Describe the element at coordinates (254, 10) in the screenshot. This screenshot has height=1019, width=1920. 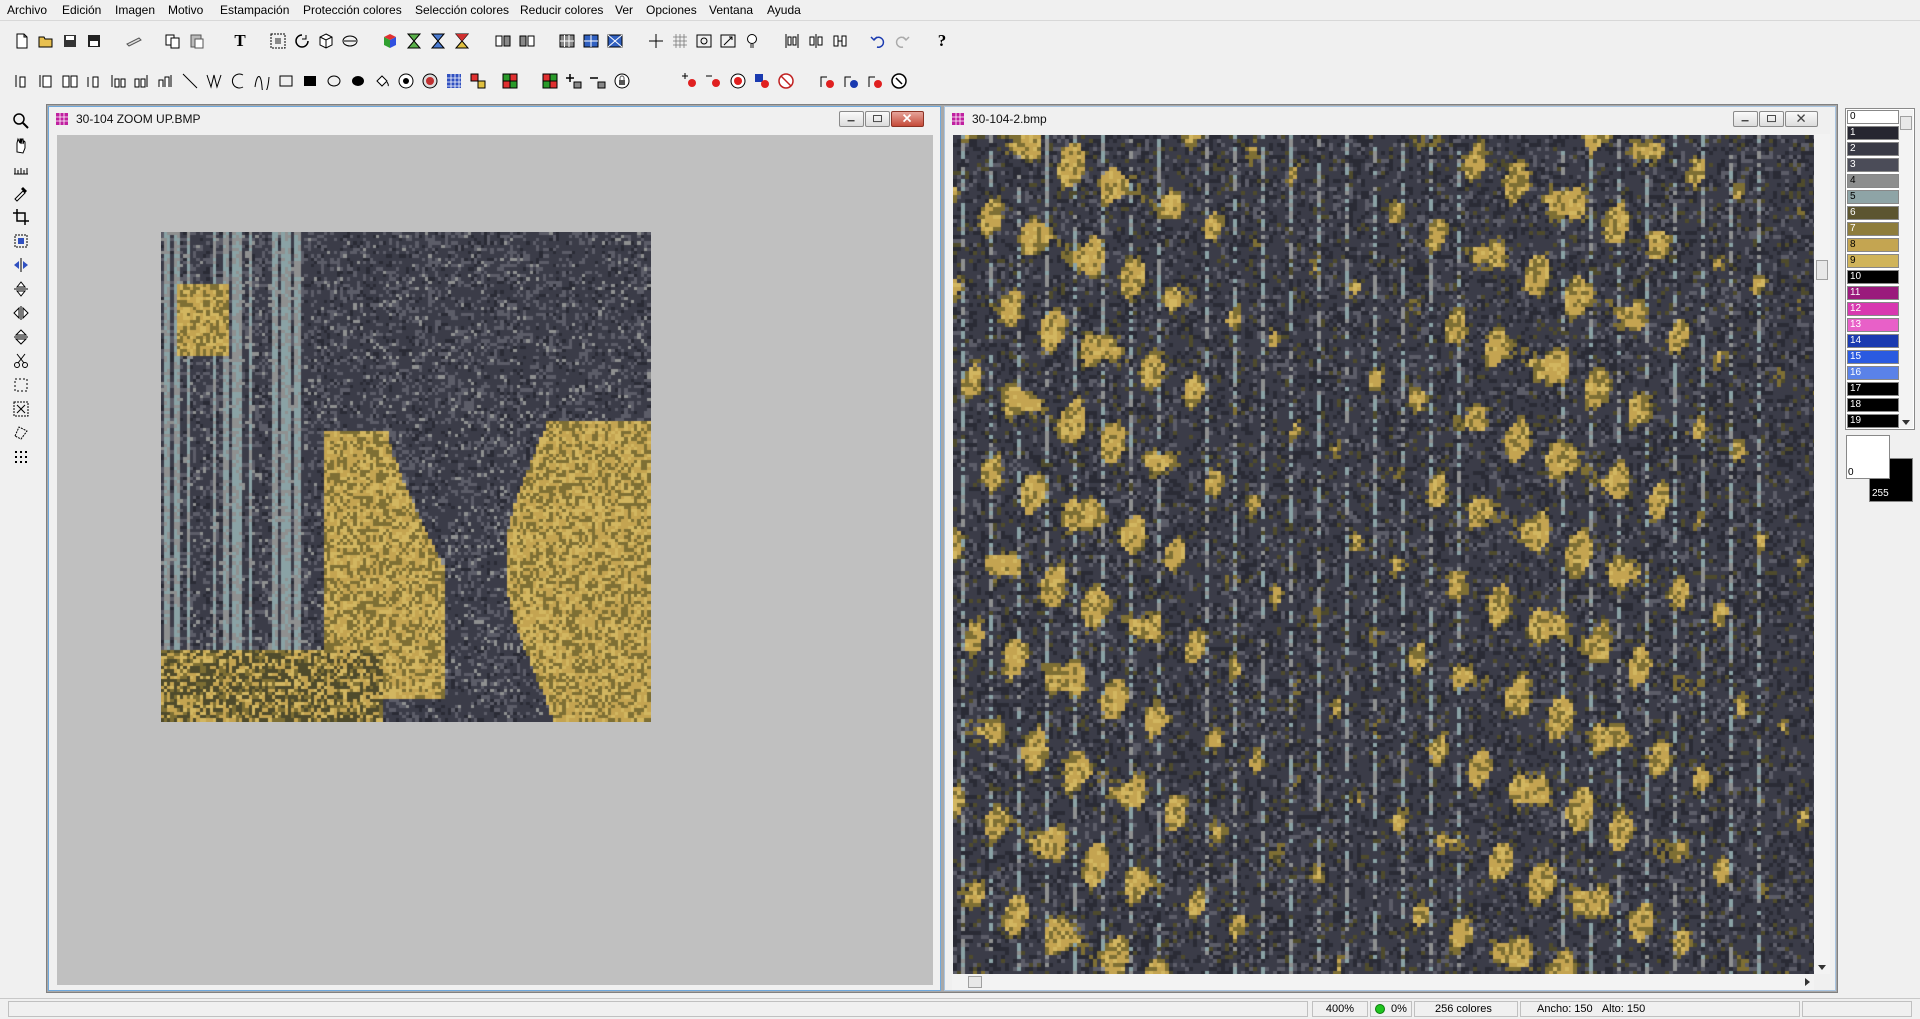
I see `menu-estampacion: Estampación` at that location.